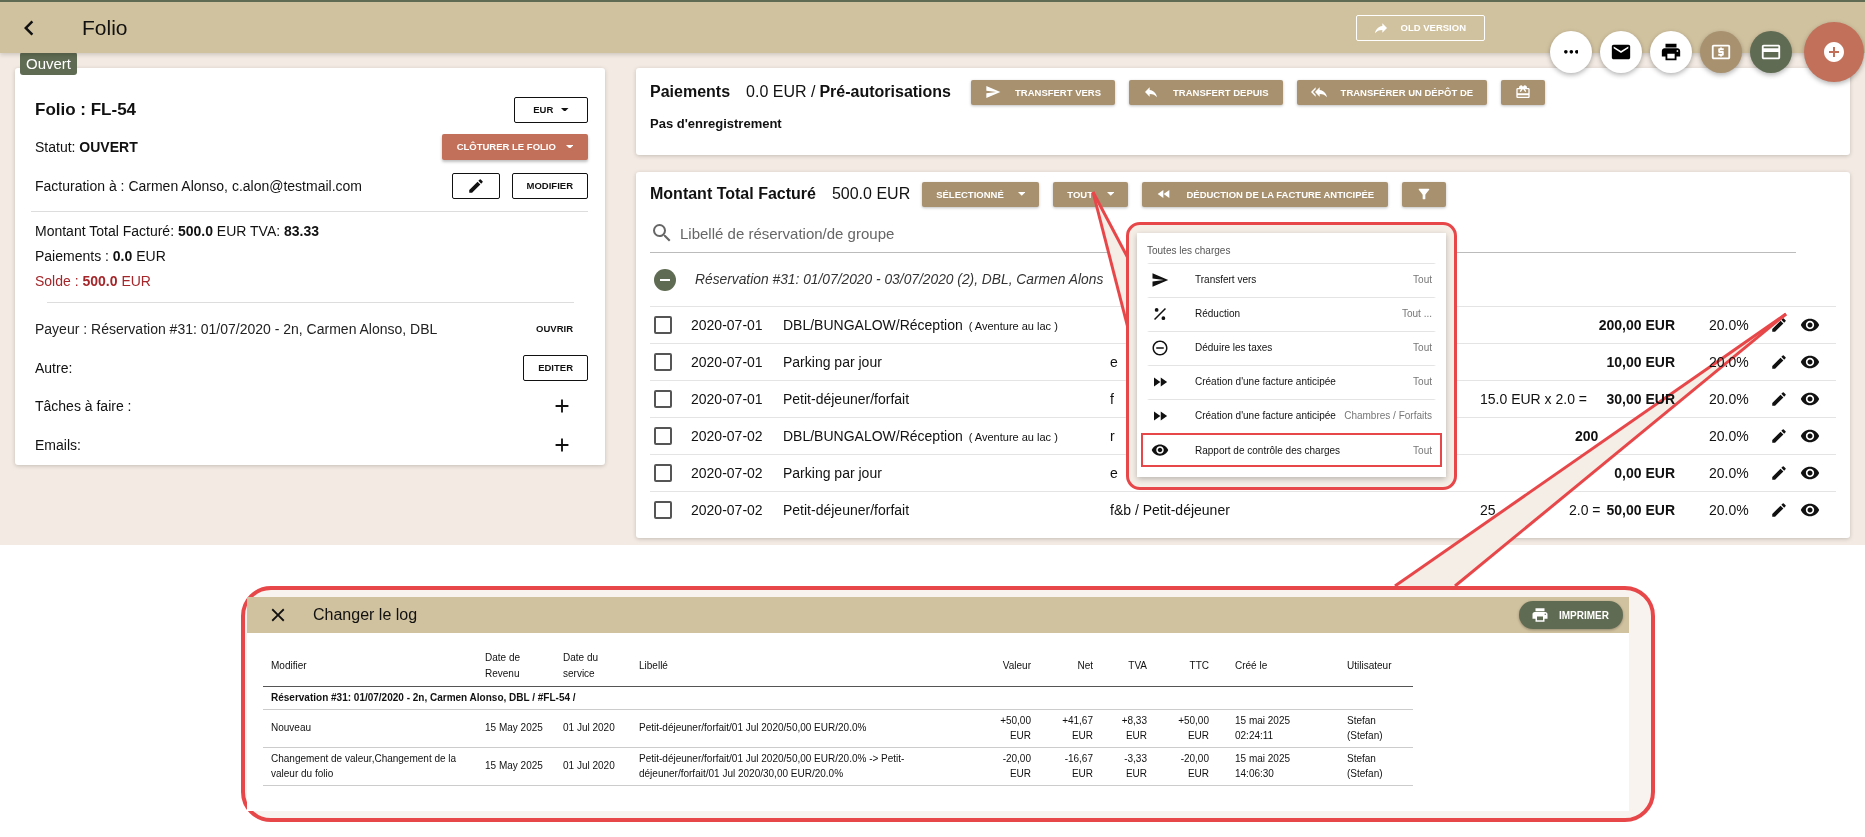 This screenshot has width=1865, height=837. What do you see at coordinates (1488, 510) in the screenshot?
I see `table-cell: 25` at bounding box center [1488, 510].